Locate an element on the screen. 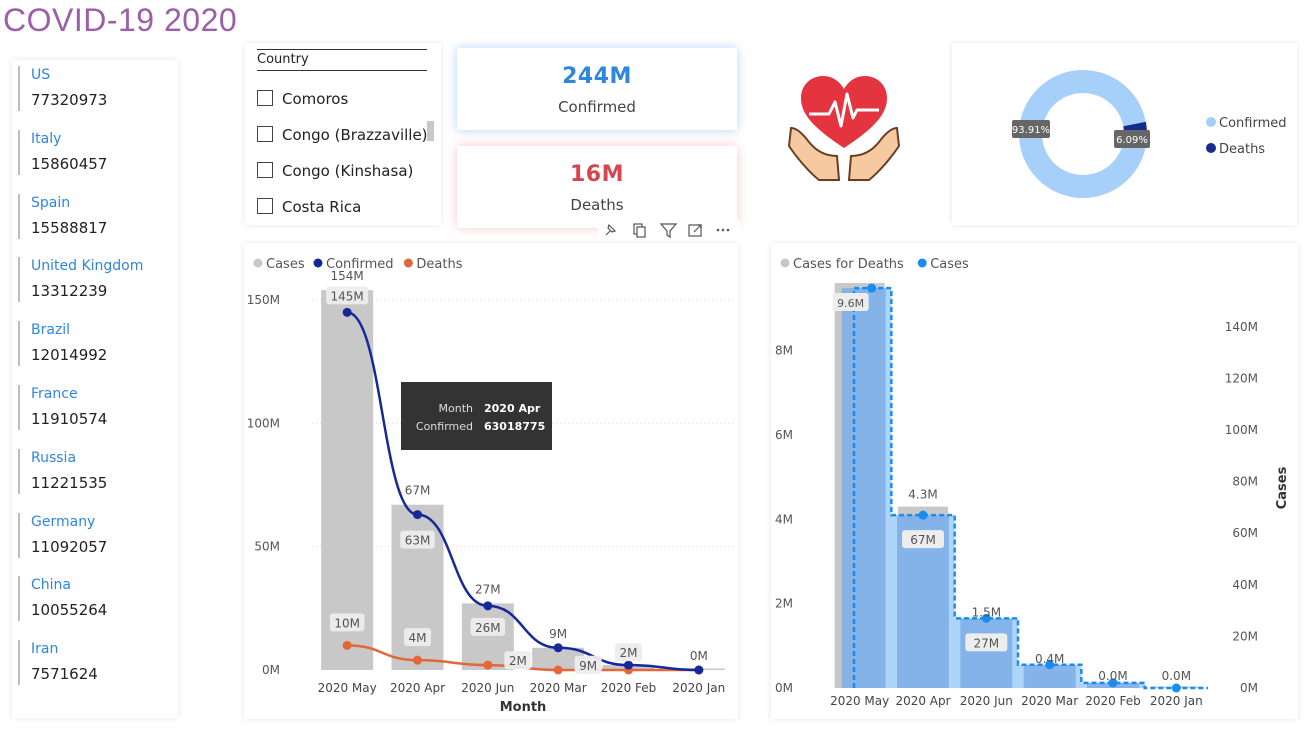  slicer-option: Congo (Kinshasa) is located at coordinates (335, 171).